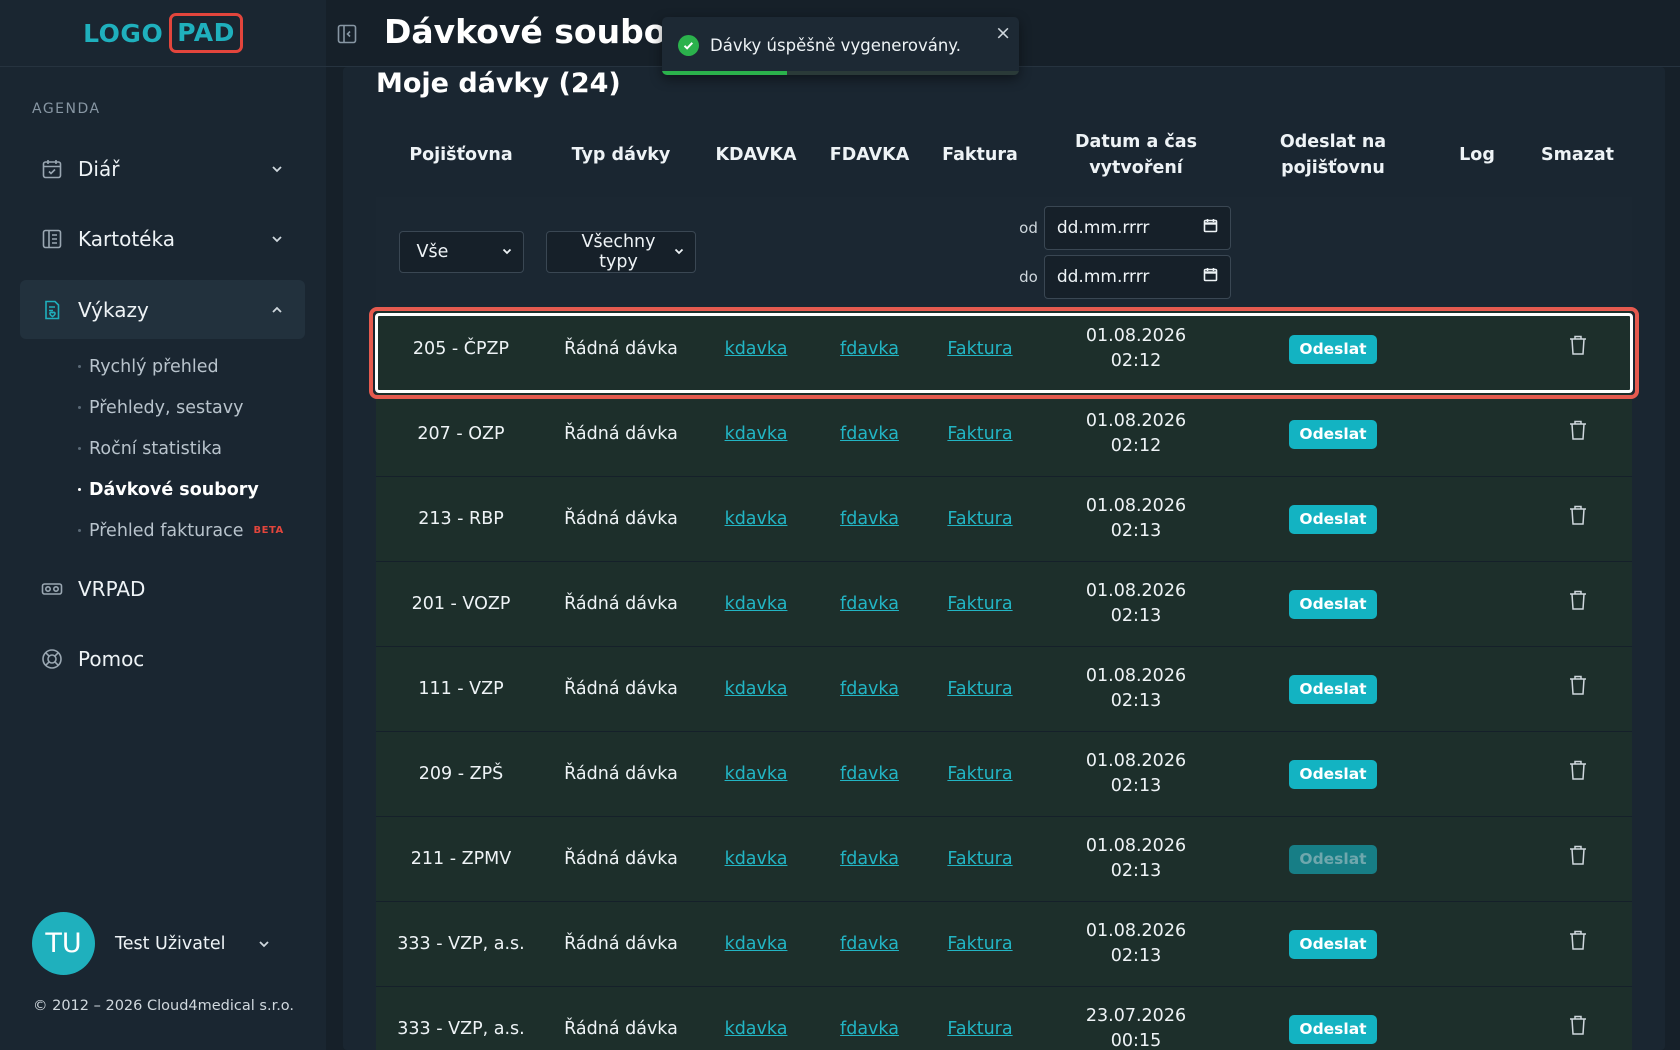  I want to click on date-to-input: dd.mm.rrrr, so click(1137, 276).